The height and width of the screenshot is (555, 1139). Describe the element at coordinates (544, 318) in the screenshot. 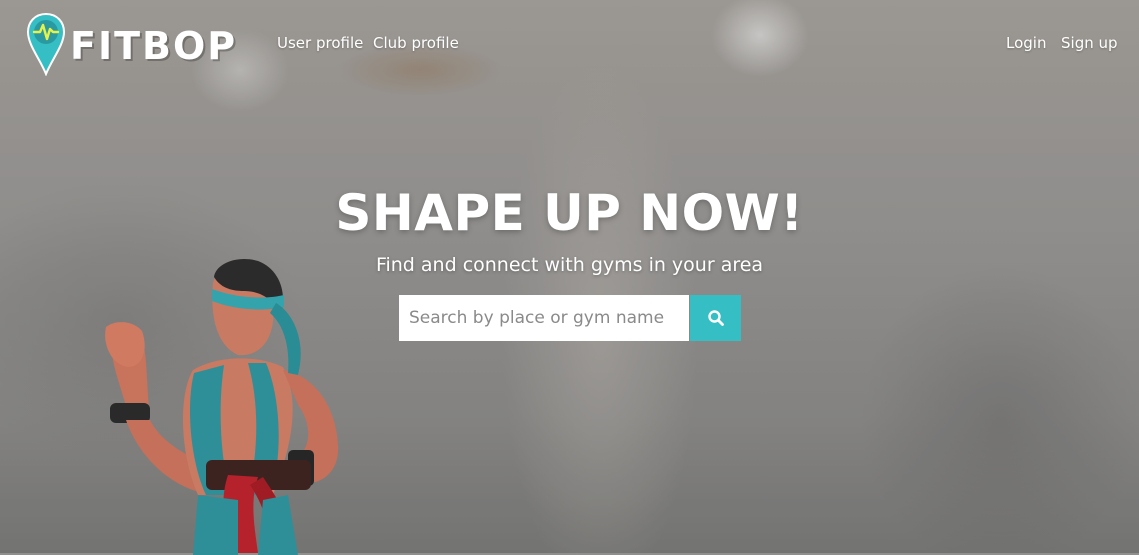

I see `gym-search-input` at that location.